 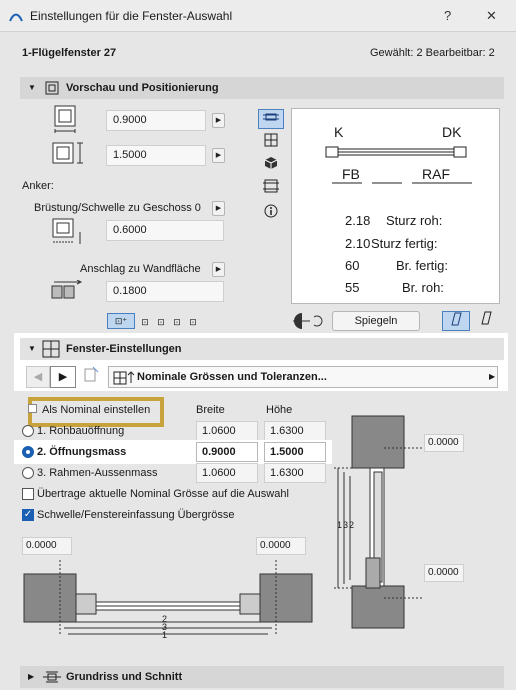 I want to click on oversize-checkbox: ✓, so click(x=28, y=515).